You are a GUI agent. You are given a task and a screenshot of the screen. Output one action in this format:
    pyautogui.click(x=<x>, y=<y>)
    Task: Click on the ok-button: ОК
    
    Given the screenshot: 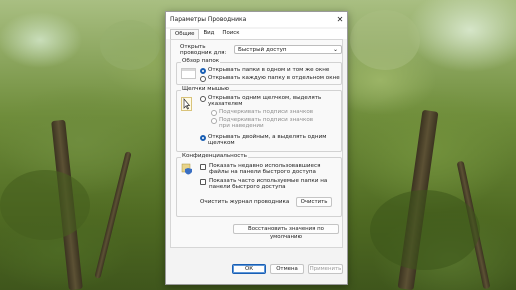 What is the action you would take?
    pyautogui.click(x=249, y=269)
    